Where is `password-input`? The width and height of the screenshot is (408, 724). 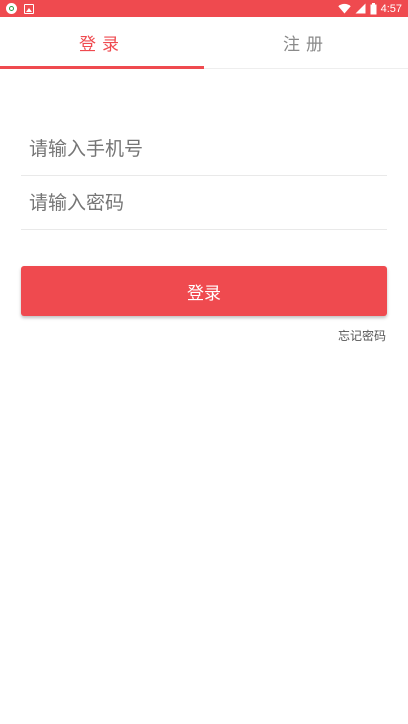
password-input is located at coordinates (204, 202).